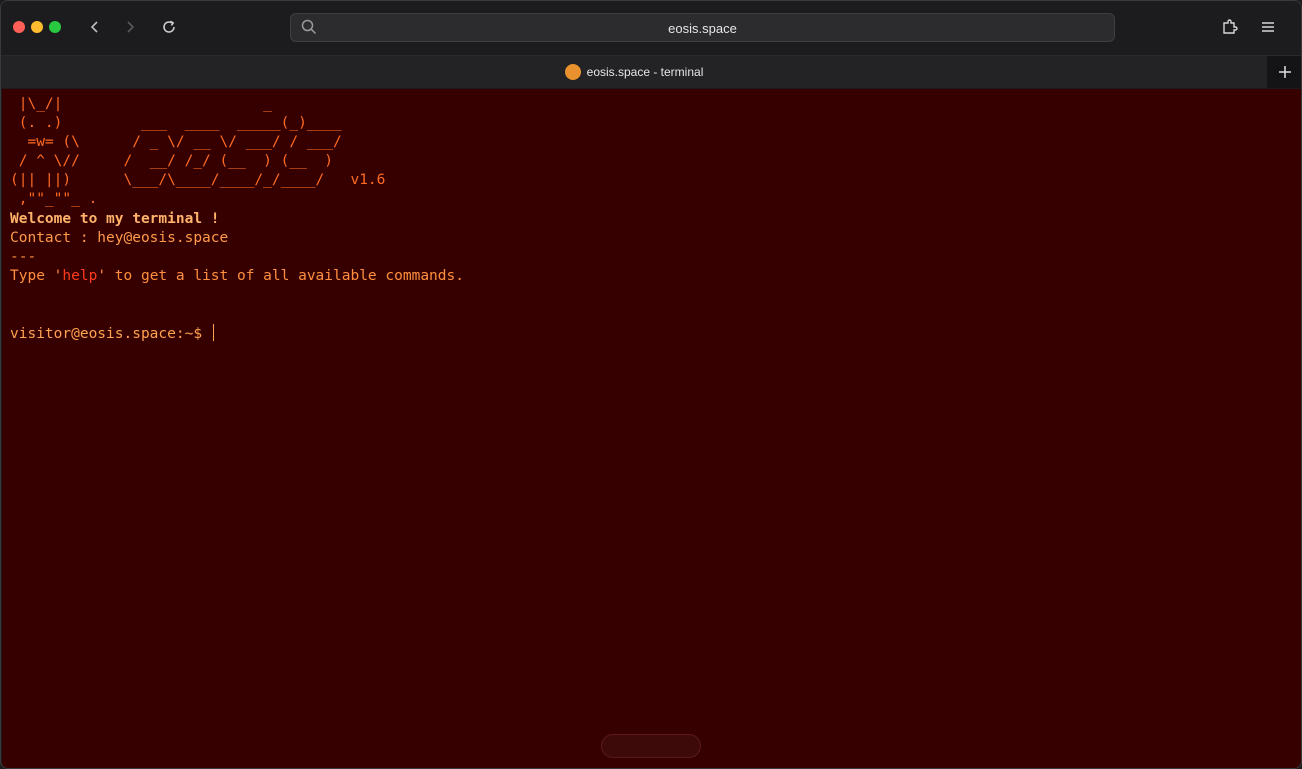 This screenshot has width=1302, height=769. What do you see at coordinates (176, 123) in the screenshot?
I see `ascii-art-line: (. .) ___ ____ _____(_)____` at bounding box center [176, 123].